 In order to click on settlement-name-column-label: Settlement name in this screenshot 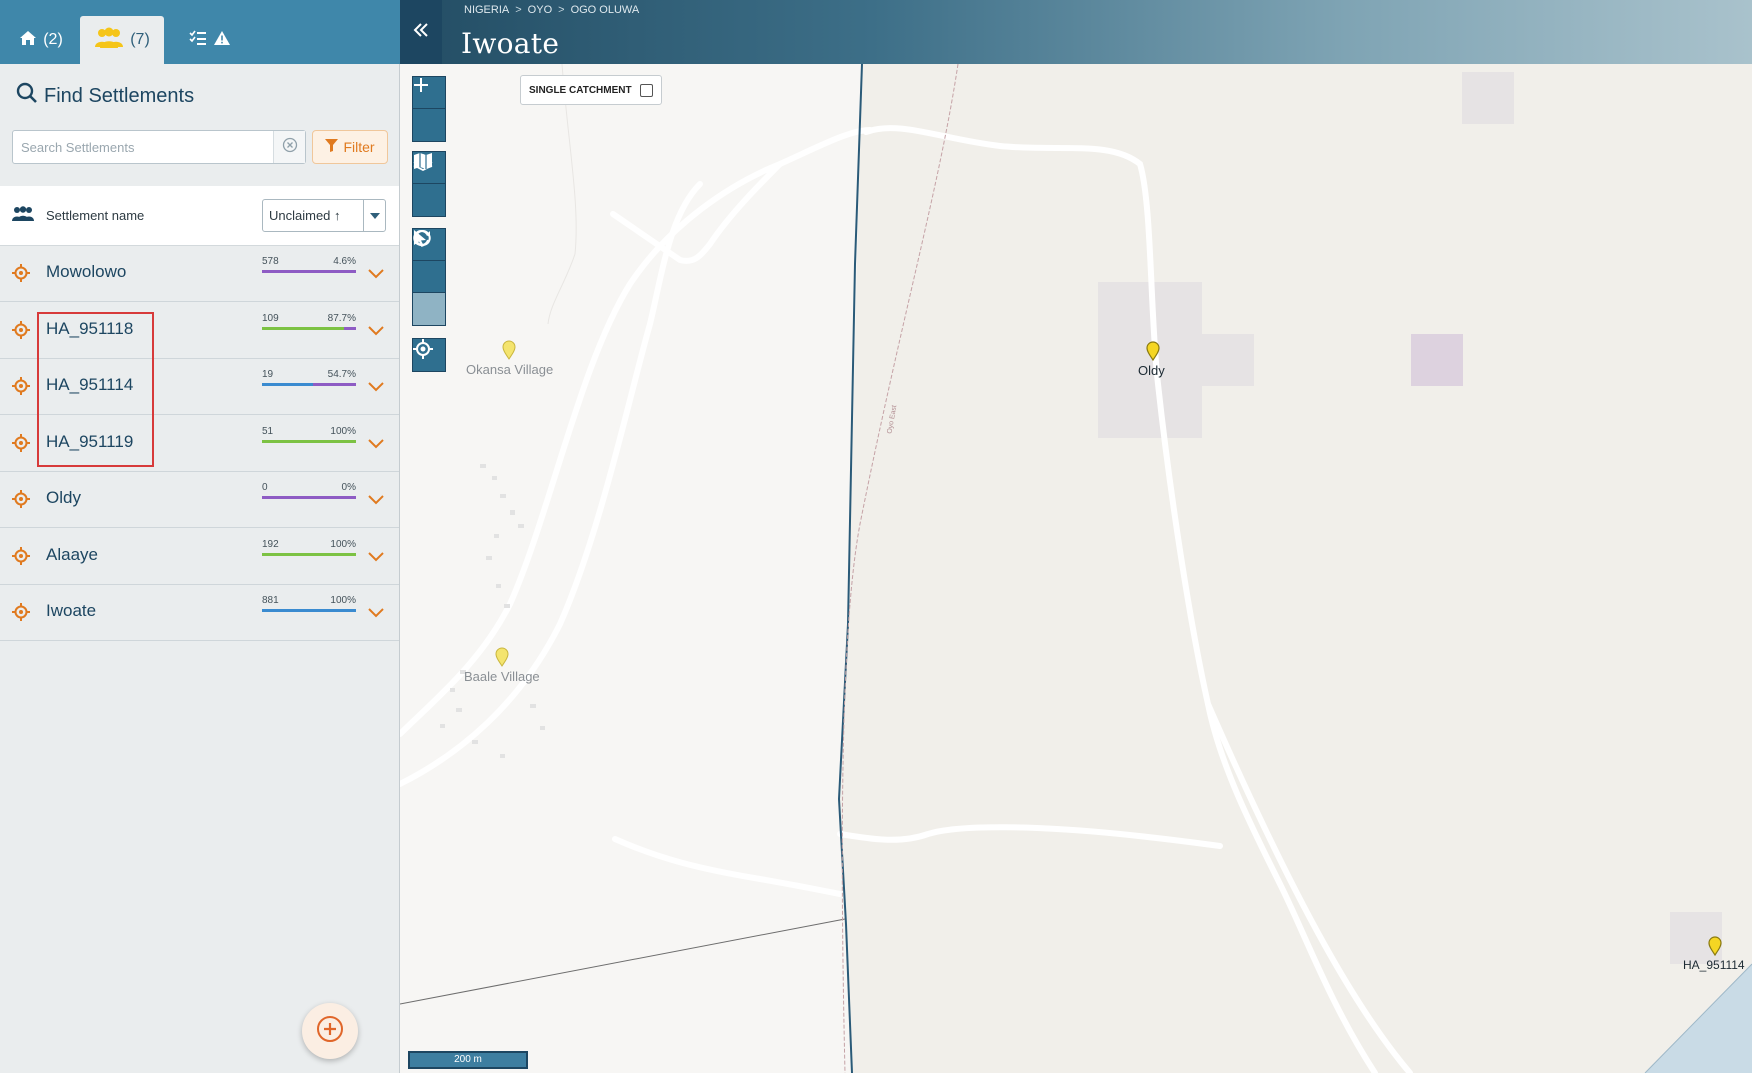, I will do `click(95, 215)`.